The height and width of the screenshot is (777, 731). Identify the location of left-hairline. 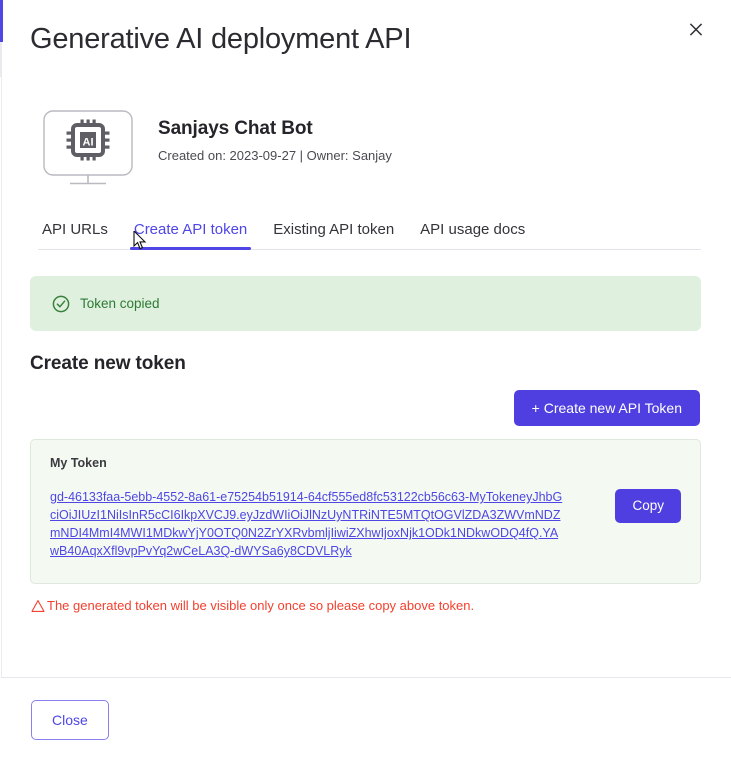
(1, 377).